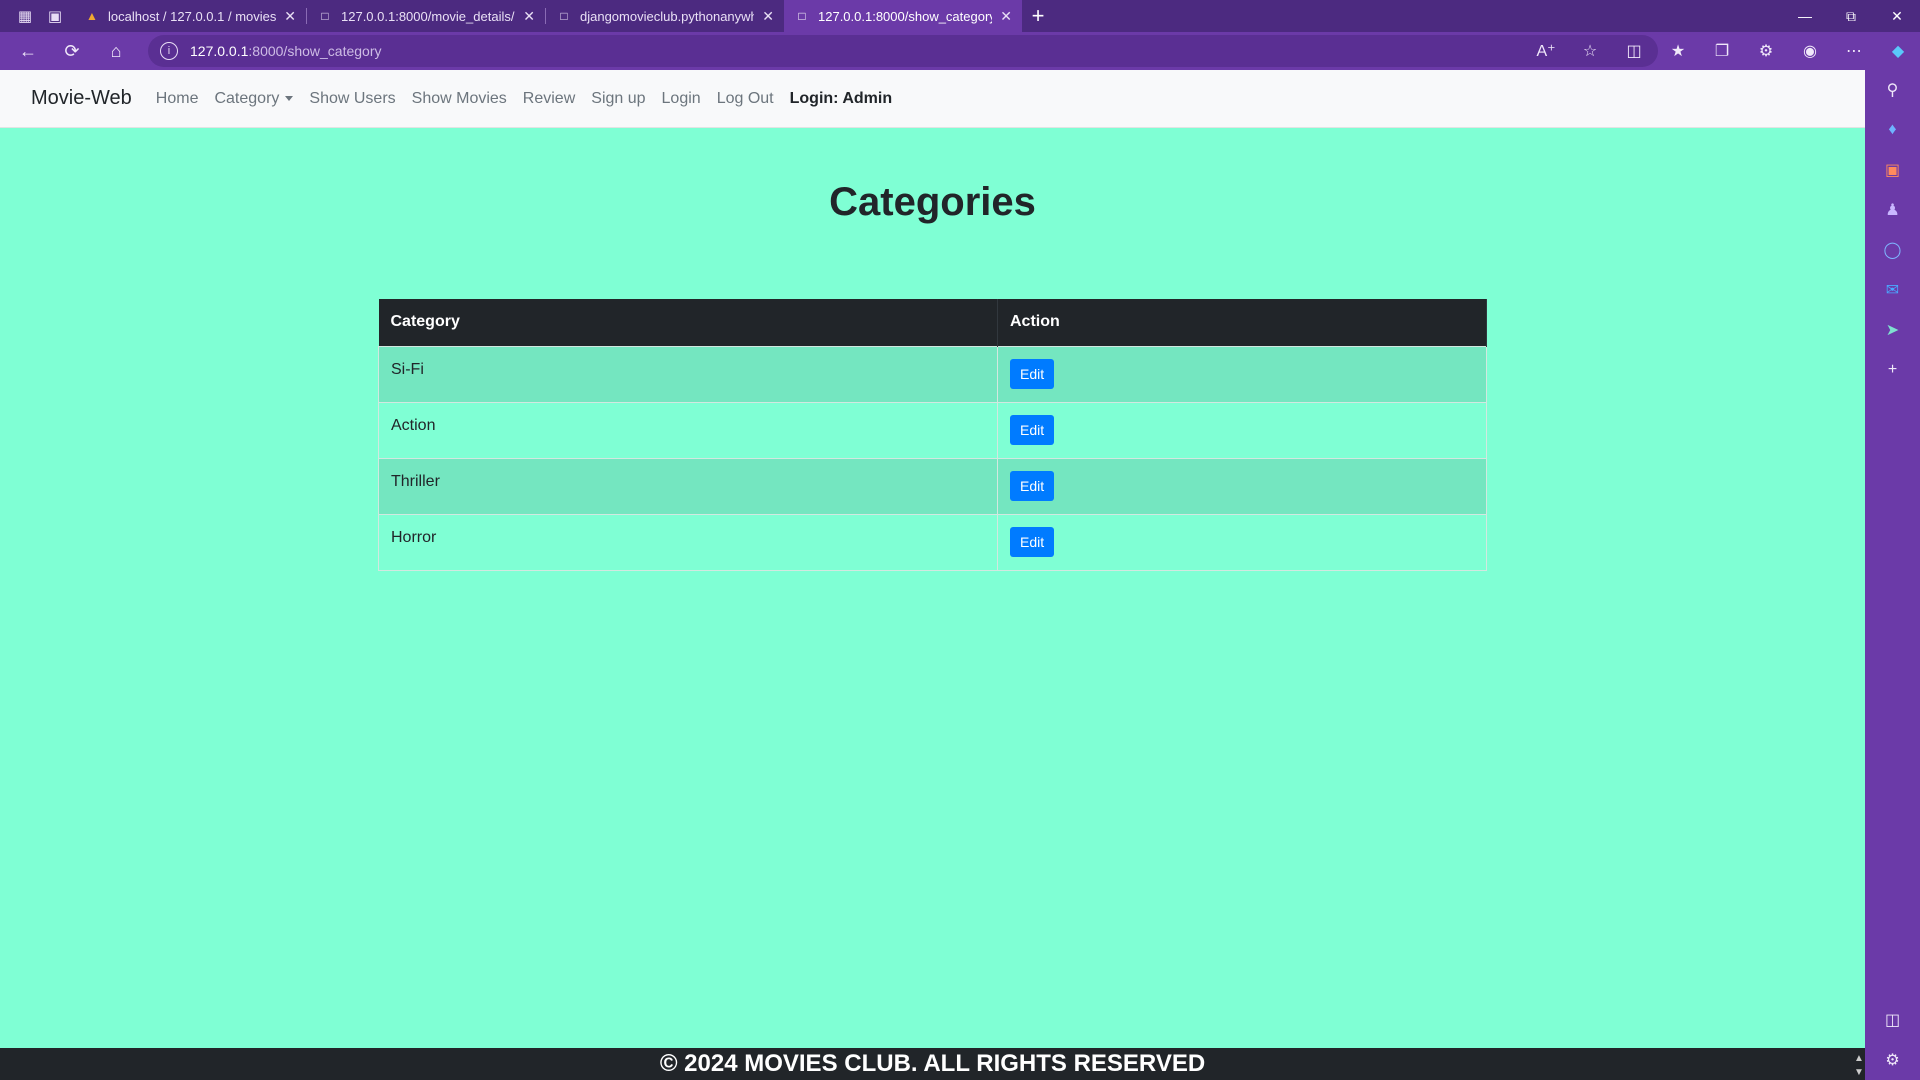 This screenshot has width=1920, height=1080. Describe the element at coordinates (1859, 1072) in the screenshot. I see `scroll-down-icon: ▼` at that location.